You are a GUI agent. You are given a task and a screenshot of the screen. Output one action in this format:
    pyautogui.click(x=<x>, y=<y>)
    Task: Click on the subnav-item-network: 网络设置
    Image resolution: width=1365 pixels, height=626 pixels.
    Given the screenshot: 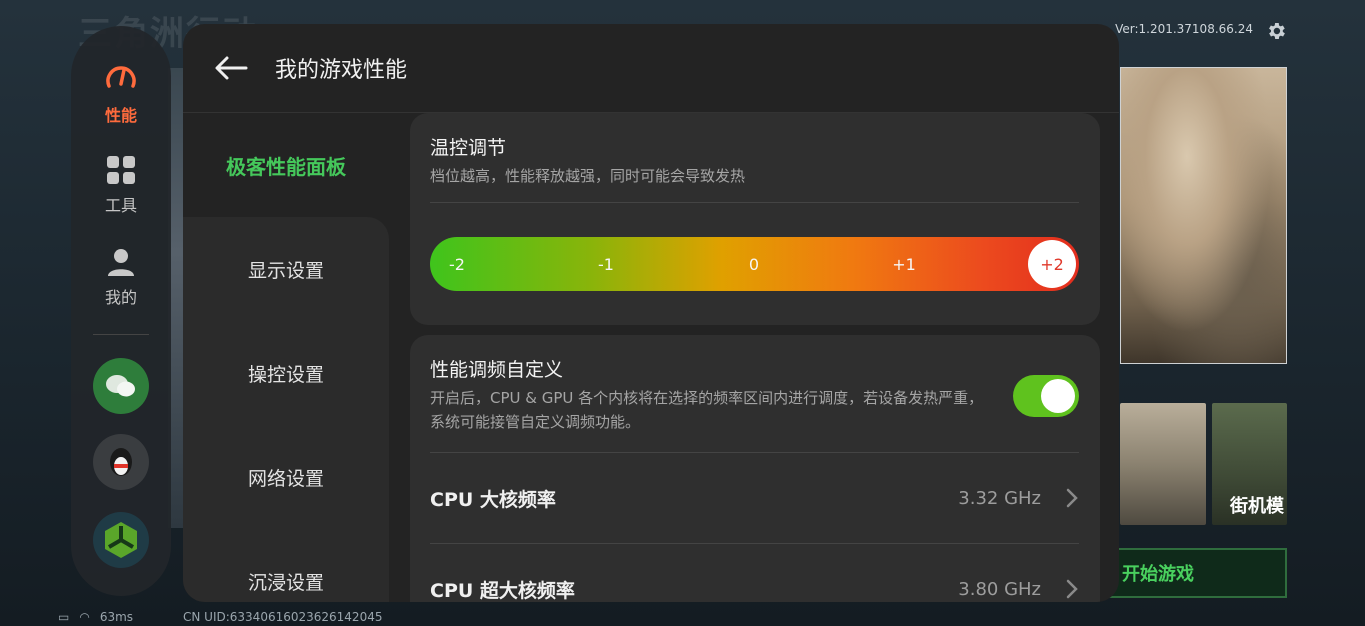 What is the action you would take?
    pyautogui.click(x=286, y=477)
    